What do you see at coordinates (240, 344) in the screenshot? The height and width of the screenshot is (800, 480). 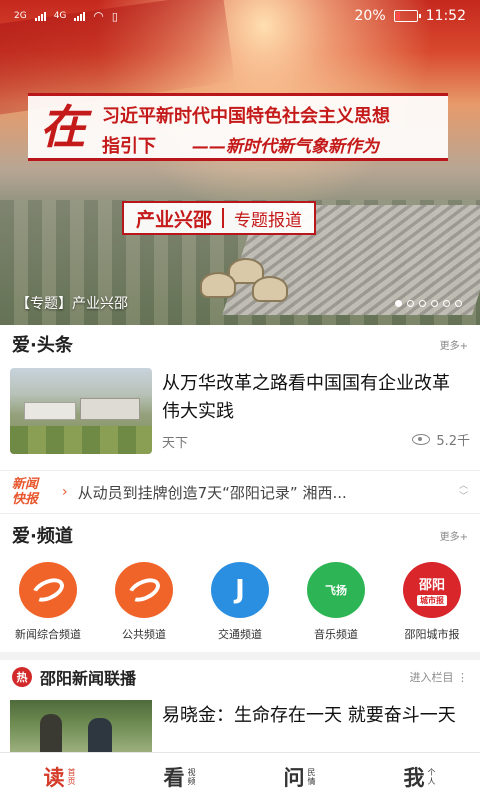 I see `headline-section-header: 爱·头条 更多+` at bounding box center [240, 344].